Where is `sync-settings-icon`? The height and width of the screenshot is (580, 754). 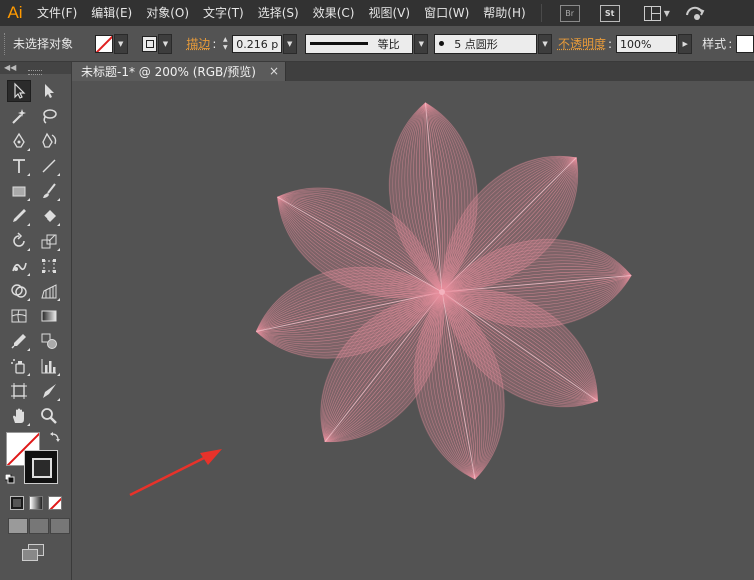
sync-settings-icon is located at coordinates (695, 13).